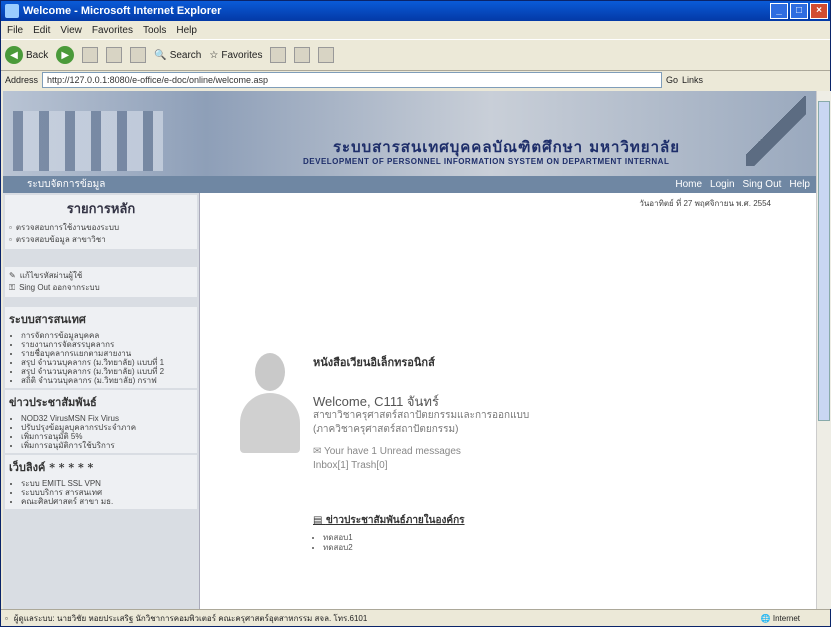  What do you see at coordinates (12, 11) in the screenshot?
I see `ie-icon` at bounding box center [12, 11].